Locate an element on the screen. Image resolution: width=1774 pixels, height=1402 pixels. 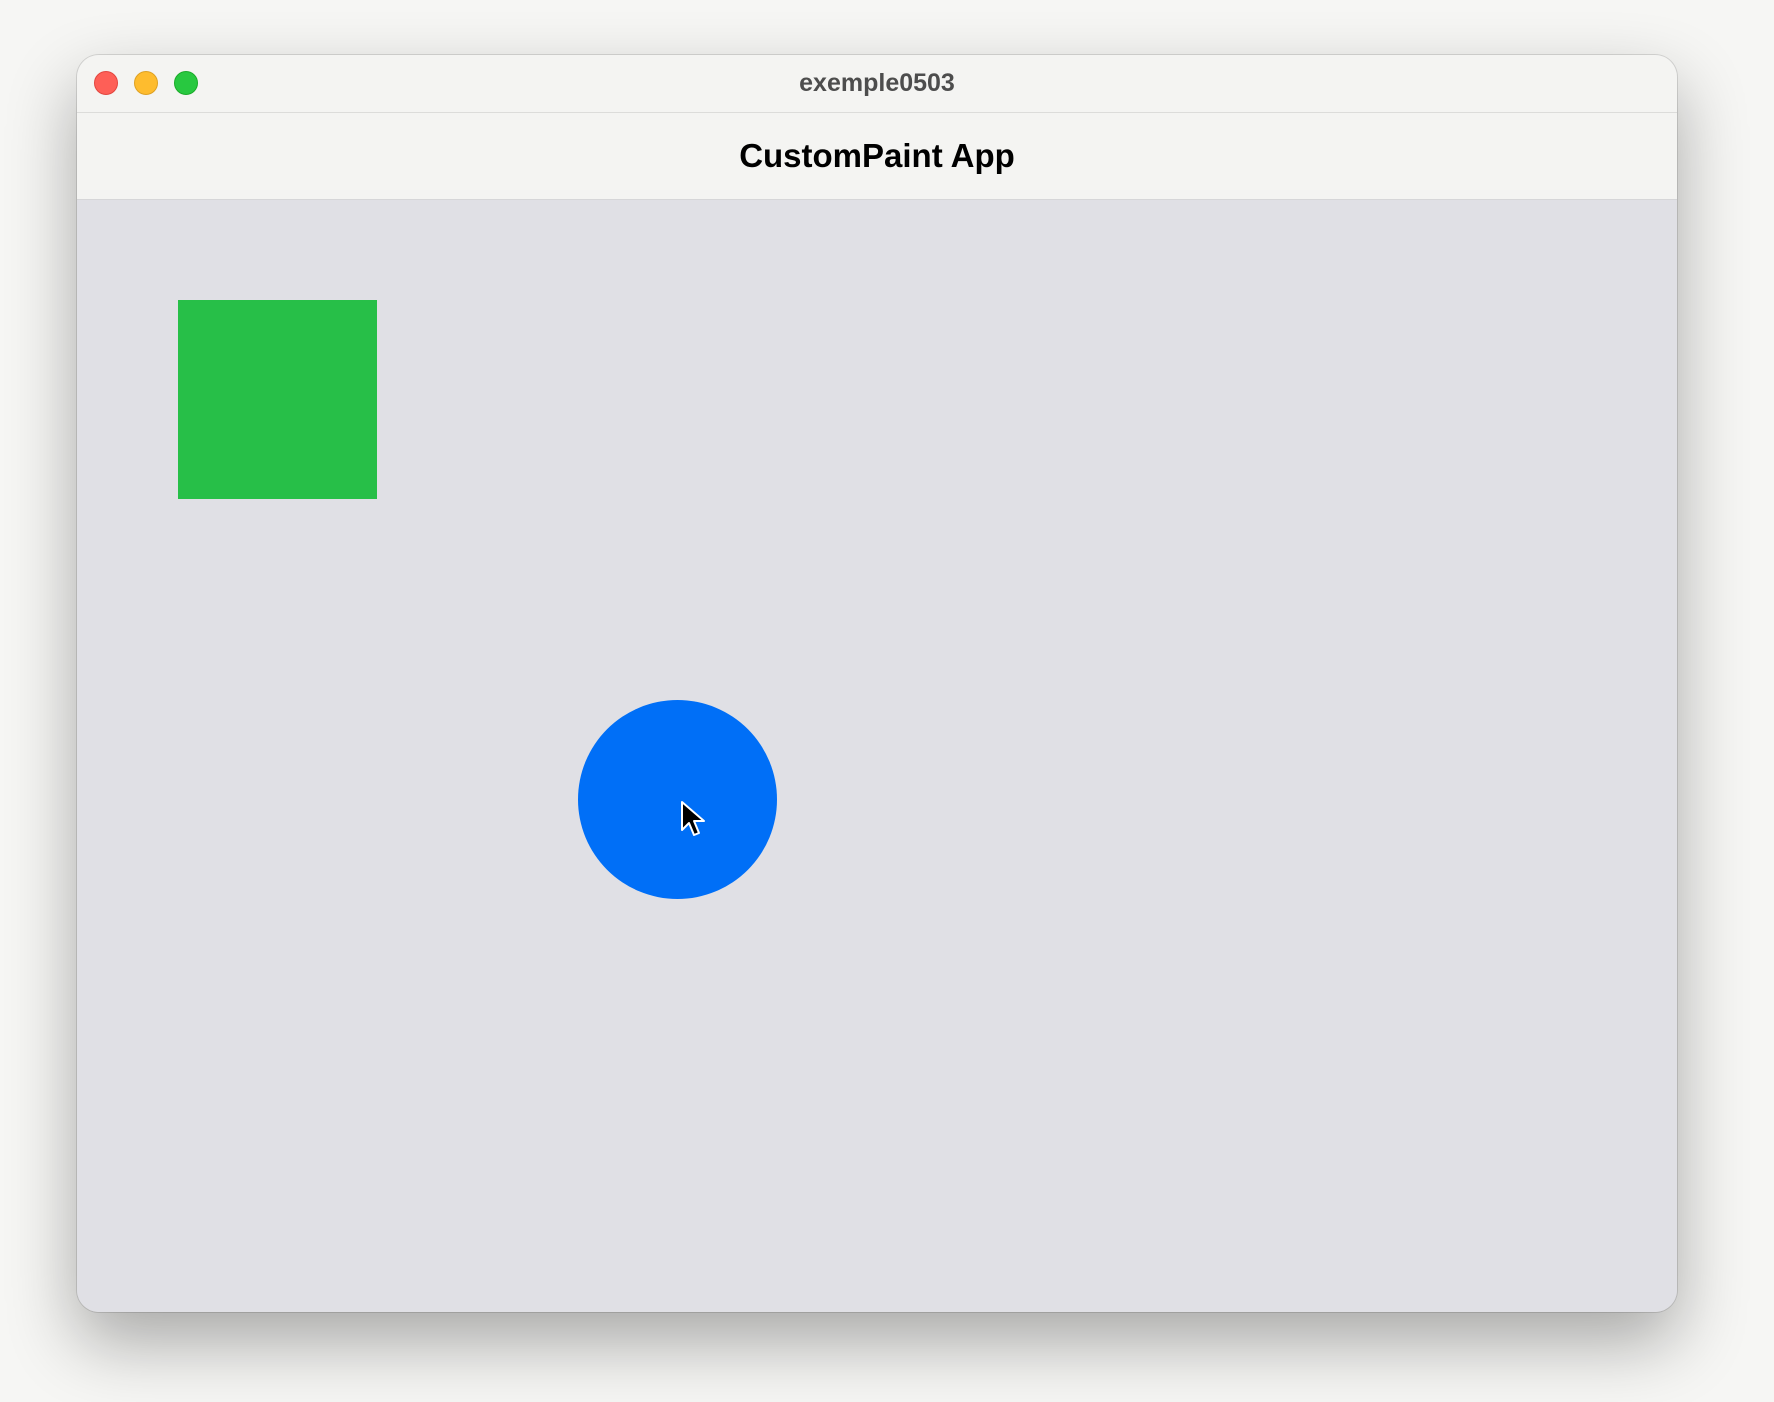
mouse-pointer-icon is located at coordinates (693, 818).